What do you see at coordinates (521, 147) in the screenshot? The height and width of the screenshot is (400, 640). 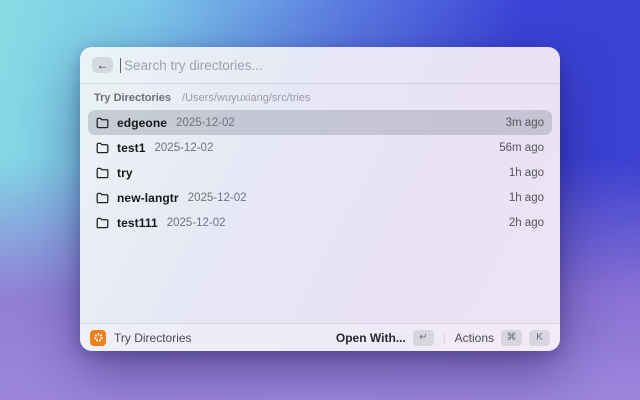 I see `directory-modified-time: 56m ago` at bounding box center [521, 147].